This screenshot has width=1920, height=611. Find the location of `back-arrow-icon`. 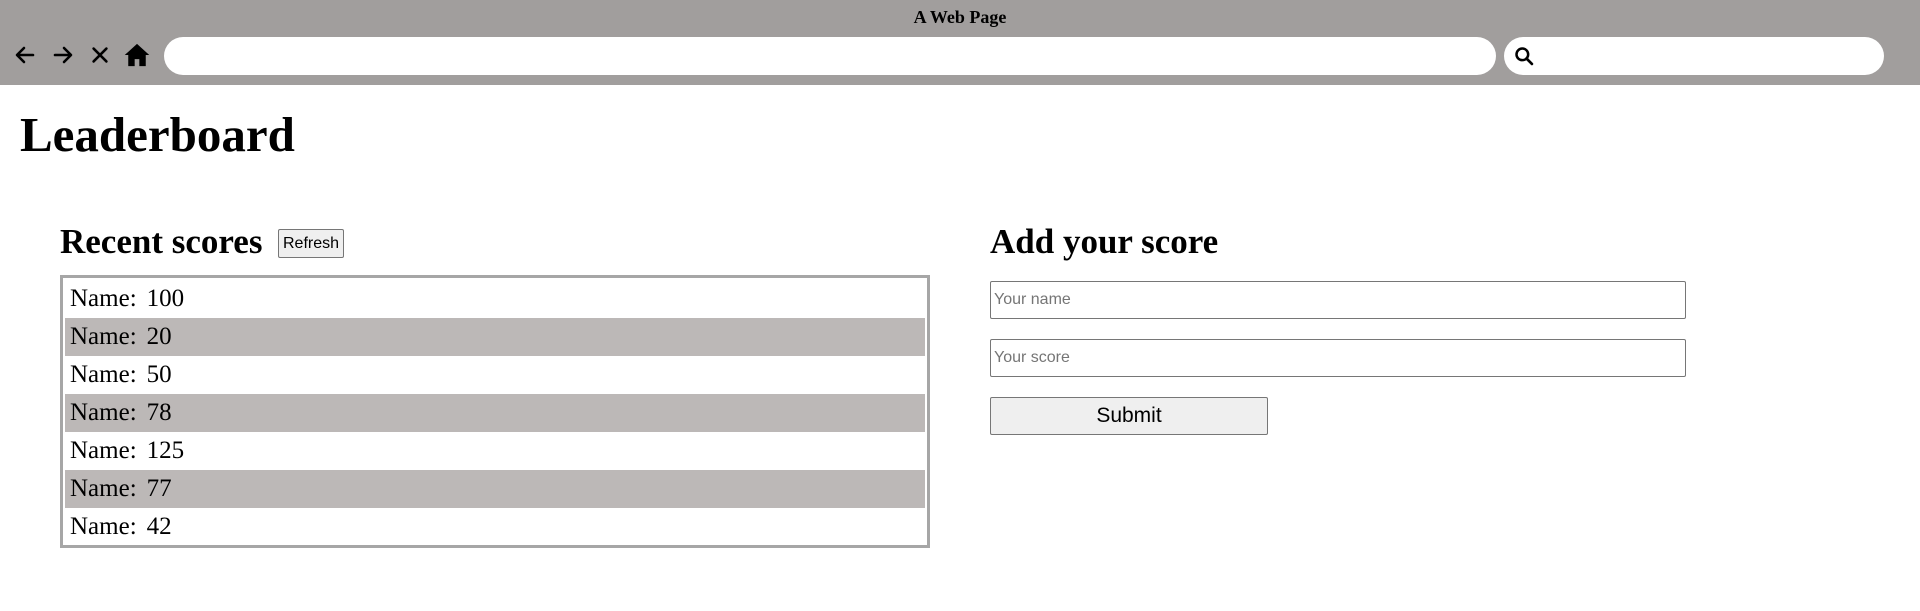

back-arrow-icon is located at coordinates (25, 55).